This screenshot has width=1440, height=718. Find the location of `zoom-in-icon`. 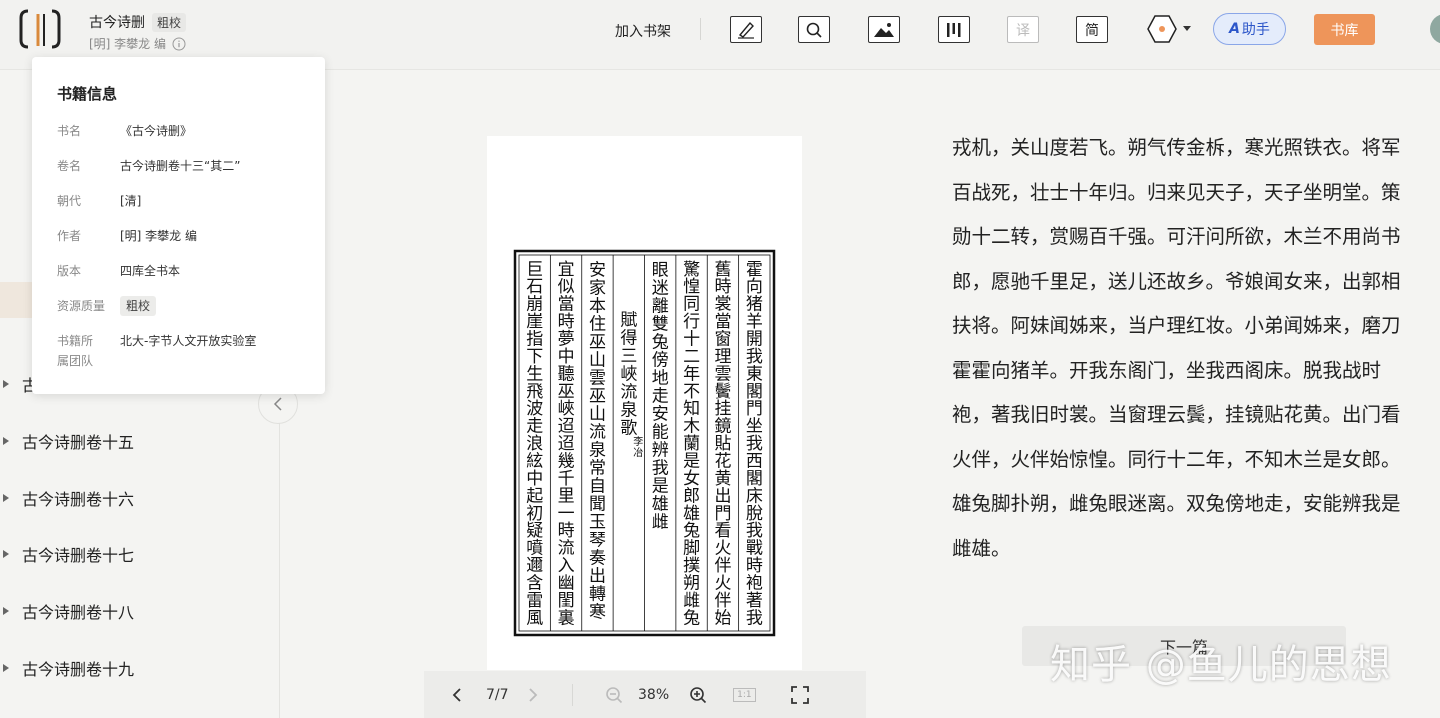

zoom-in-icon is located at coordinates (698, 695).